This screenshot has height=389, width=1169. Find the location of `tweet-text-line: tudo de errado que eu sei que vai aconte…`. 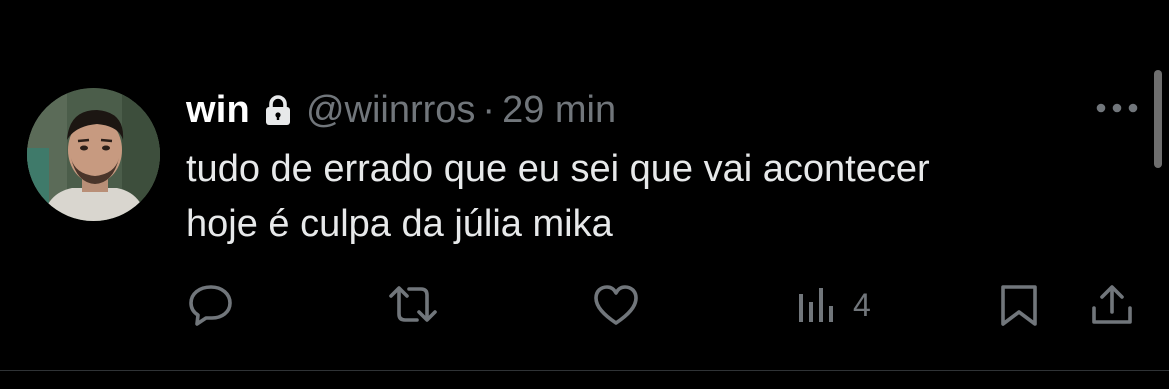

tweet-text-line: tudo de errado que eu sei que vai aconte… is located at coordinates (558, 169).